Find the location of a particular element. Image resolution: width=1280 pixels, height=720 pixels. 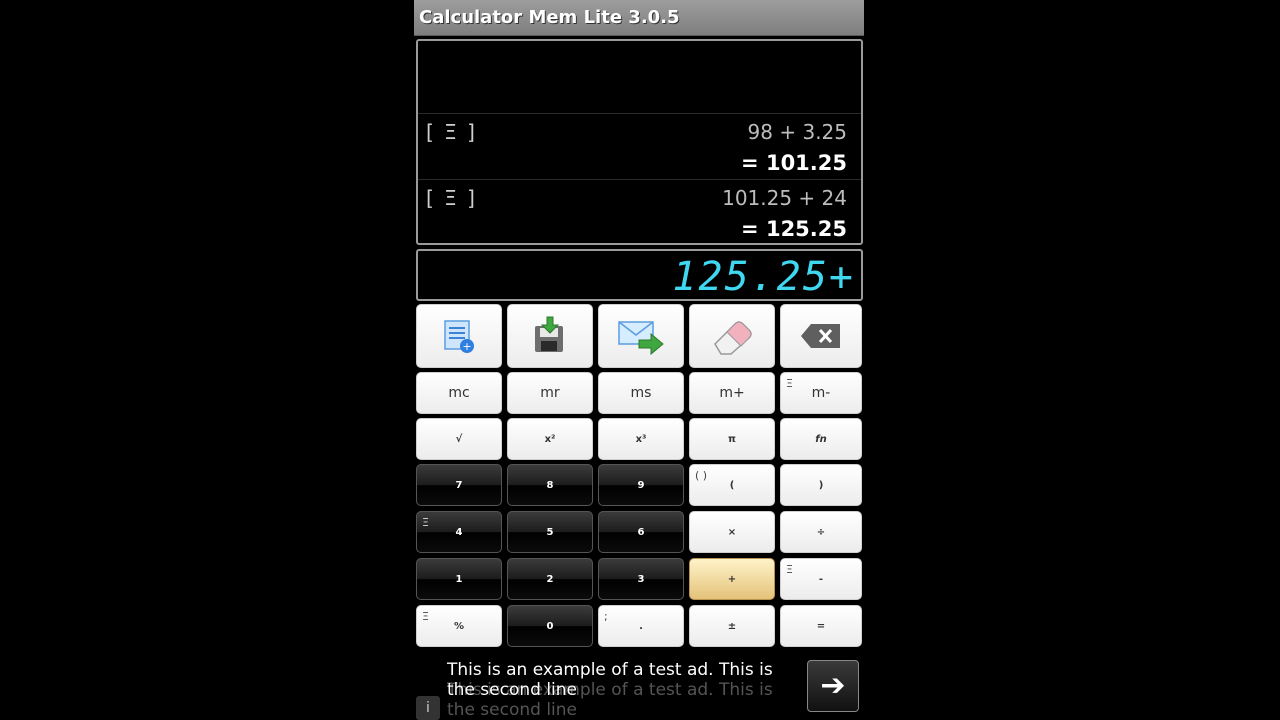

key-label: mr is located at coordinates (550, 393).